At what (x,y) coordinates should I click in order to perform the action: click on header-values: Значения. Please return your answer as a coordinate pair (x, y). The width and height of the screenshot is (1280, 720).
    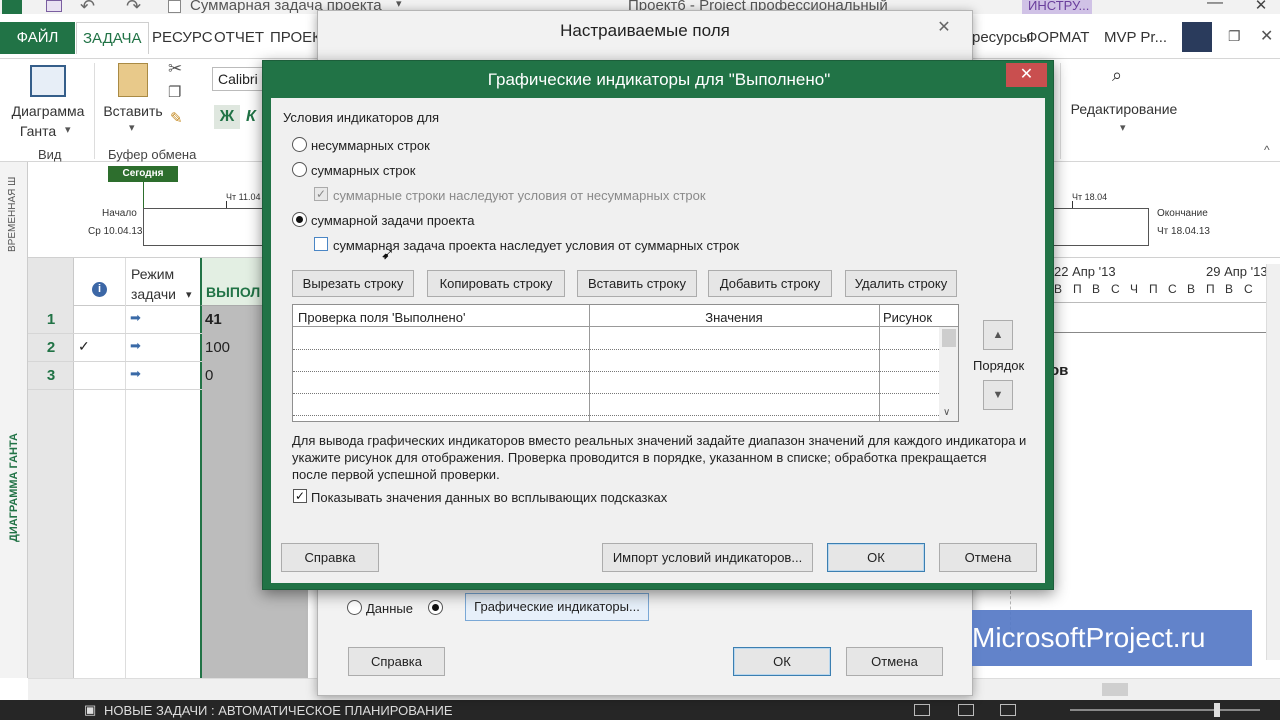
    Looking at the image, I should click on (734, 317).